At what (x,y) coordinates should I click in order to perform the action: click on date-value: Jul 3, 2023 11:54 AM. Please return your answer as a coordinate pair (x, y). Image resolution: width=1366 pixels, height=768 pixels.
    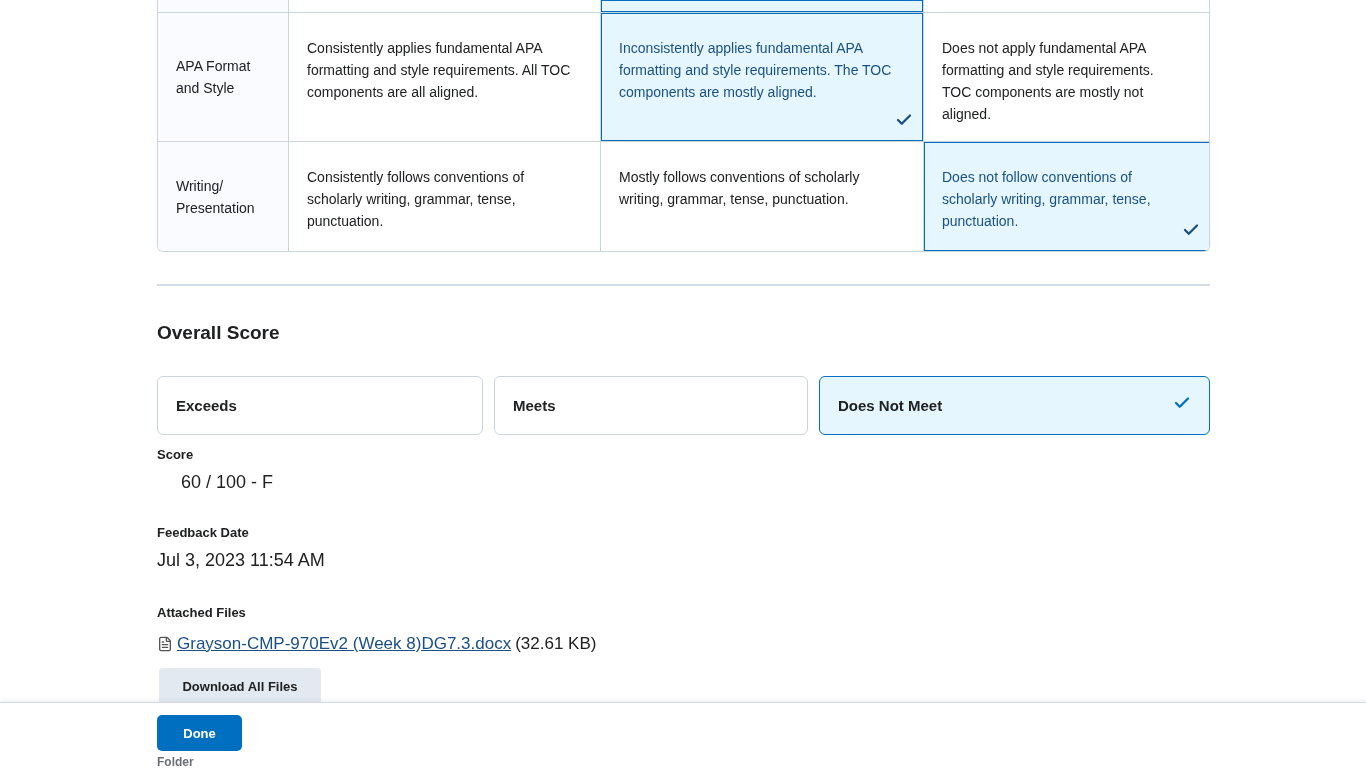
    Looking at the image, I should click on (241, 560).